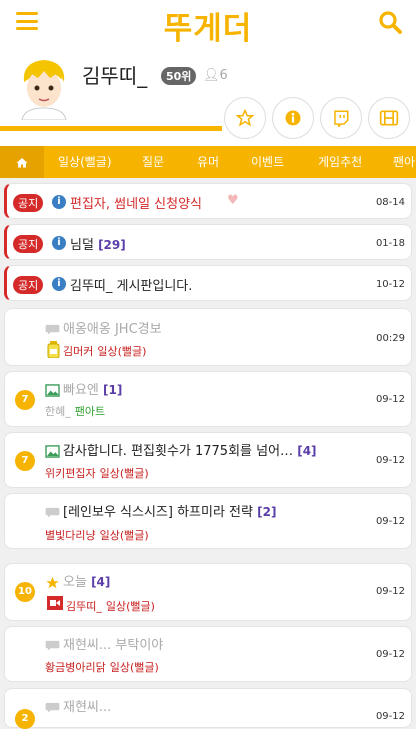 This screenshot has height=729, width=416. What do you see at coordinates (208, 399) in the screenshot?
I see `post-row: 7 빠요엔 [1] 한혜_ 팬아트 09-12` at bounding box center [208, 399].